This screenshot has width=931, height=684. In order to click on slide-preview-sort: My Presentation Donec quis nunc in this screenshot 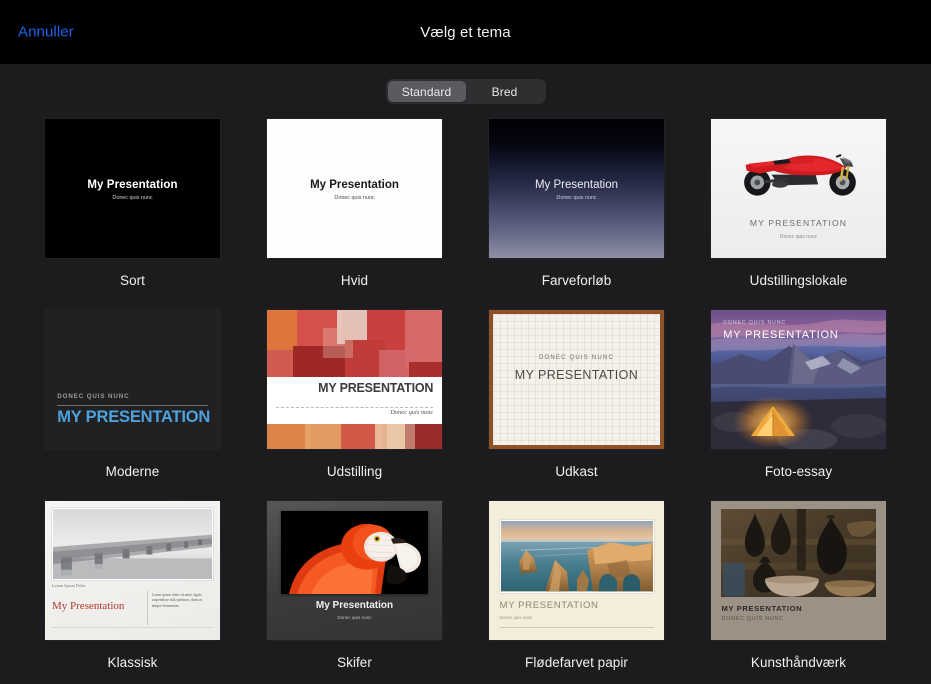, I will do `click(132, 188)`.